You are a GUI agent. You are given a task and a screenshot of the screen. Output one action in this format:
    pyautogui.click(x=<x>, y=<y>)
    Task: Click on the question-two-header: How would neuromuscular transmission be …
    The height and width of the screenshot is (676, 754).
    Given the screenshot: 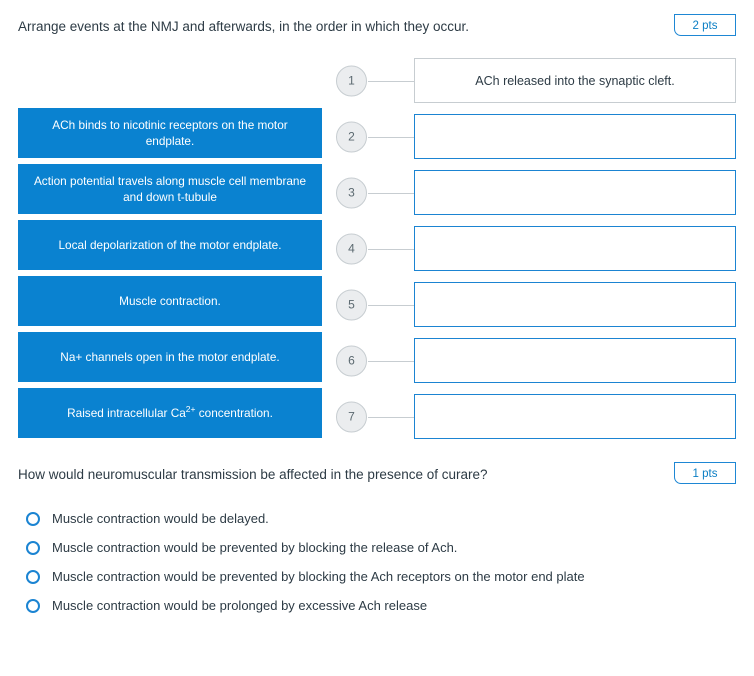 What is the action you would take?
    pyautogui.click(x=377, y=473)
    